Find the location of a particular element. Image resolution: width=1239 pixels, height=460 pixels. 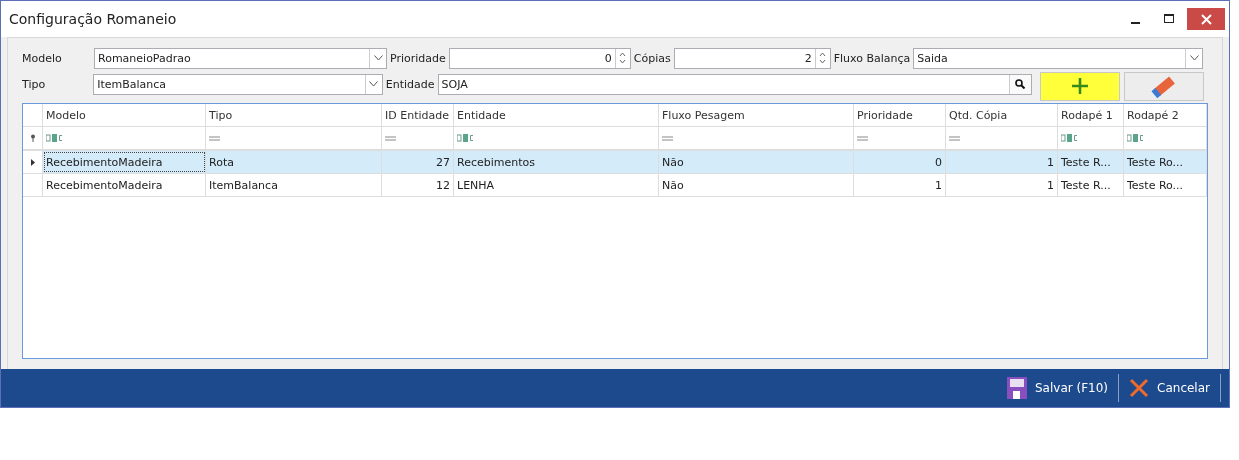

search-button is located at coordinates (1019, 84).